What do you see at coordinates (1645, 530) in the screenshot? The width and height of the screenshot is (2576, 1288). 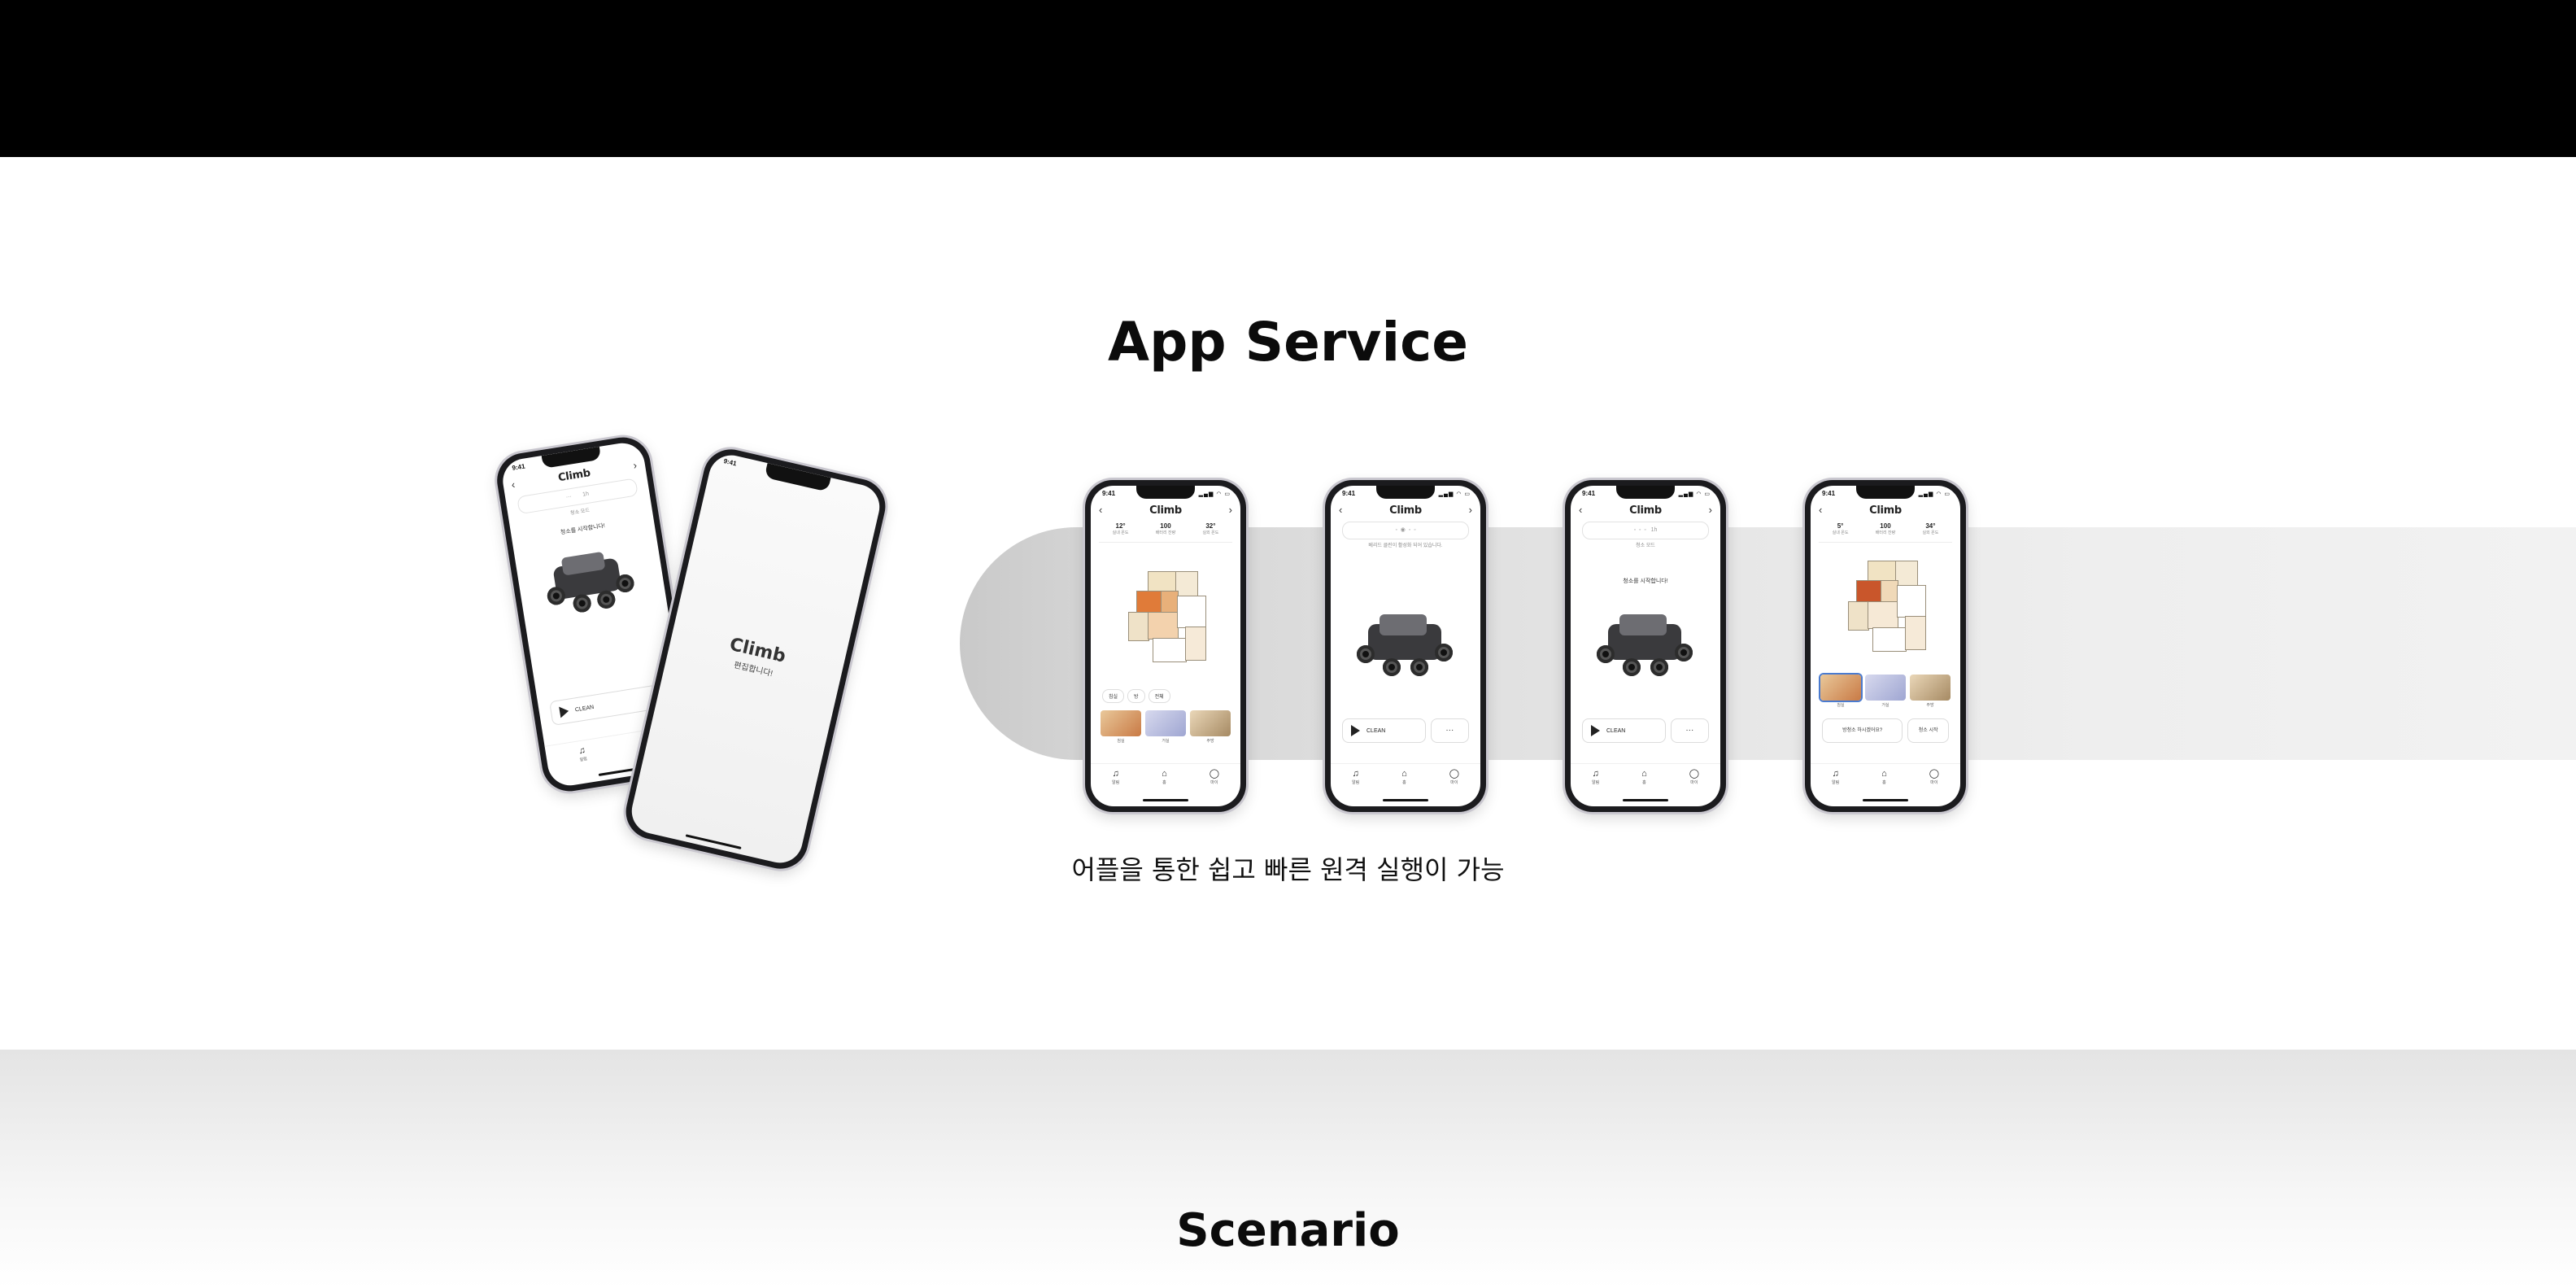 I see `mode-selector: ◦ ◦ ◦ 1h` at bounding box center [1645, 530].